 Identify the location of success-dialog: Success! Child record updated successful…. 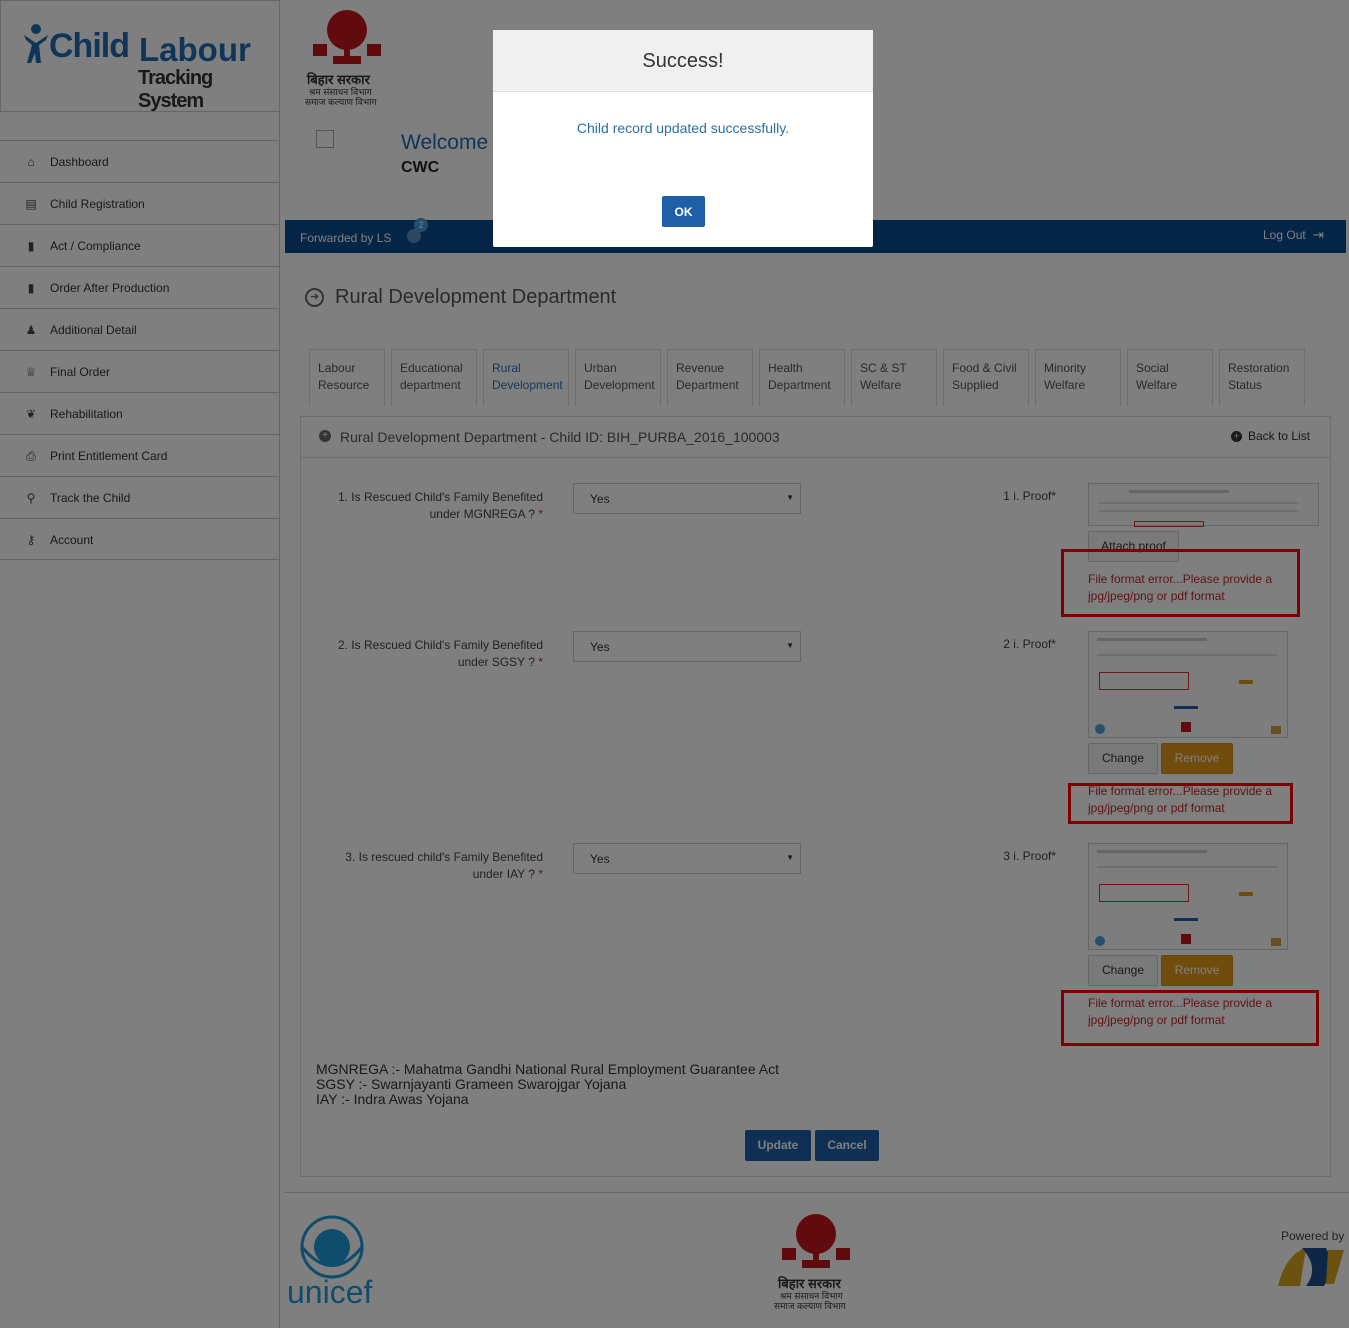
(683, 138).